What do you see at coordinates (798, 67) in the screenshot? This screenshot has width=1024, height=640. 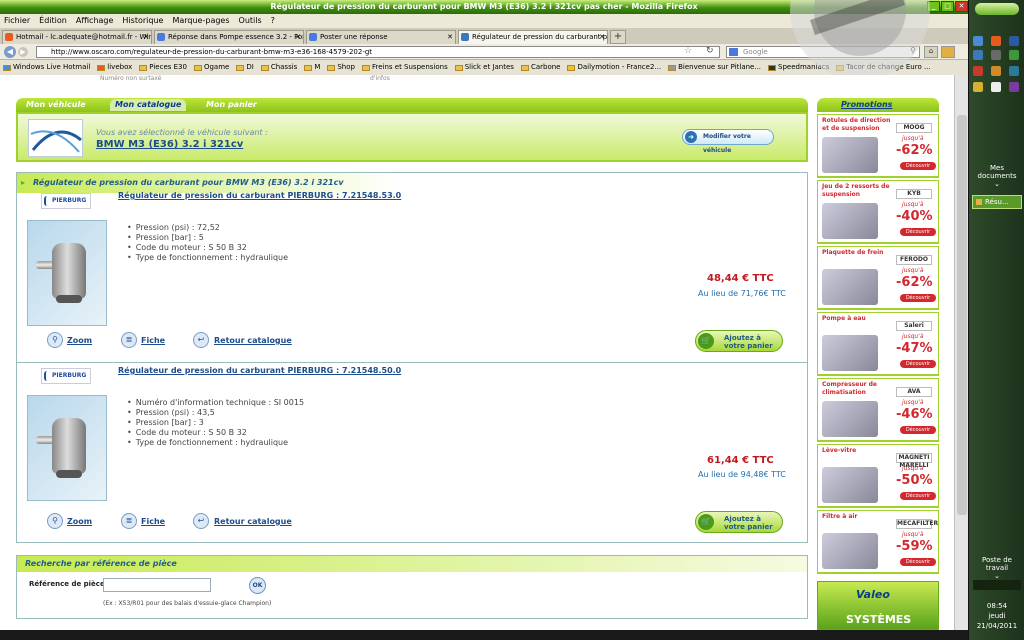 I see `bookmark-item: Speedmaniacs` at bounding box center [798, 67].